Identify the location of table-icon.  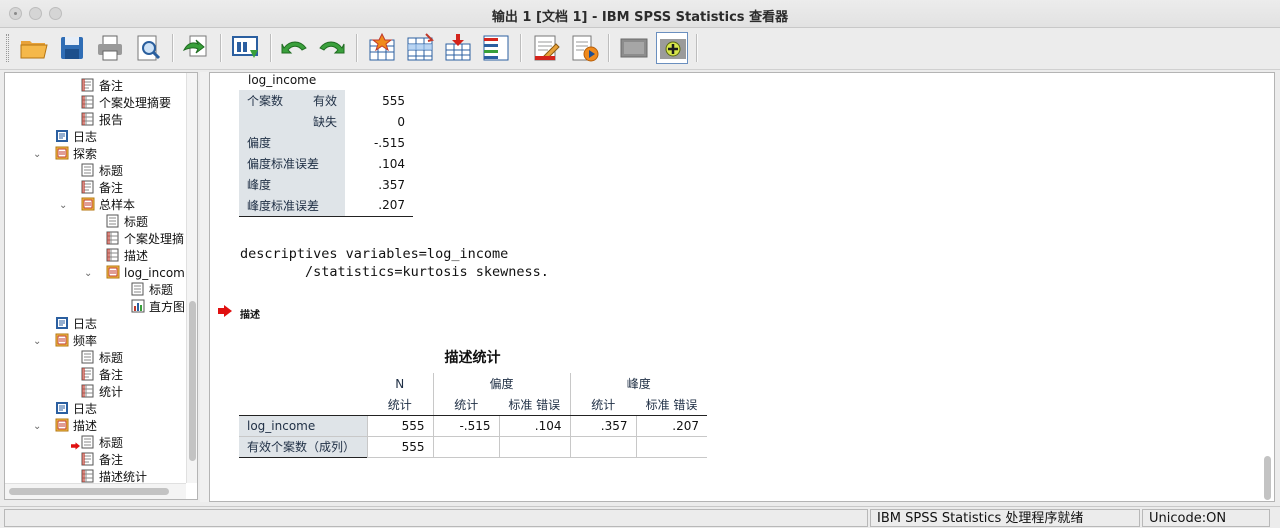
(113, 255).